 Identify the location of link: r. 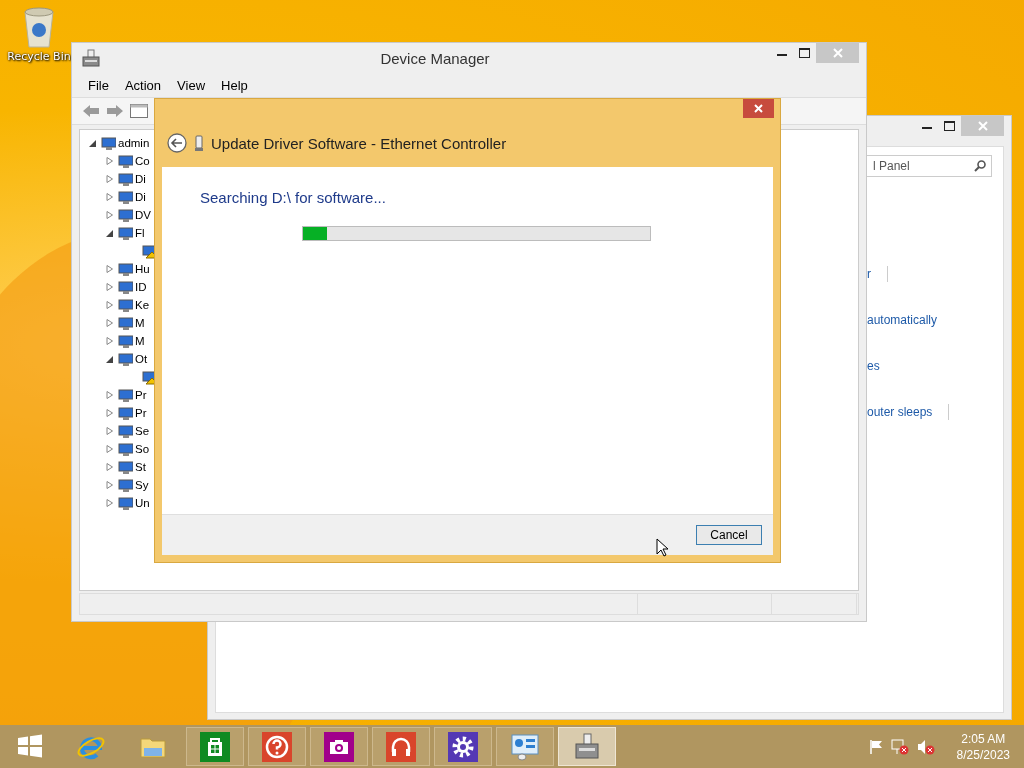
(869, 274).